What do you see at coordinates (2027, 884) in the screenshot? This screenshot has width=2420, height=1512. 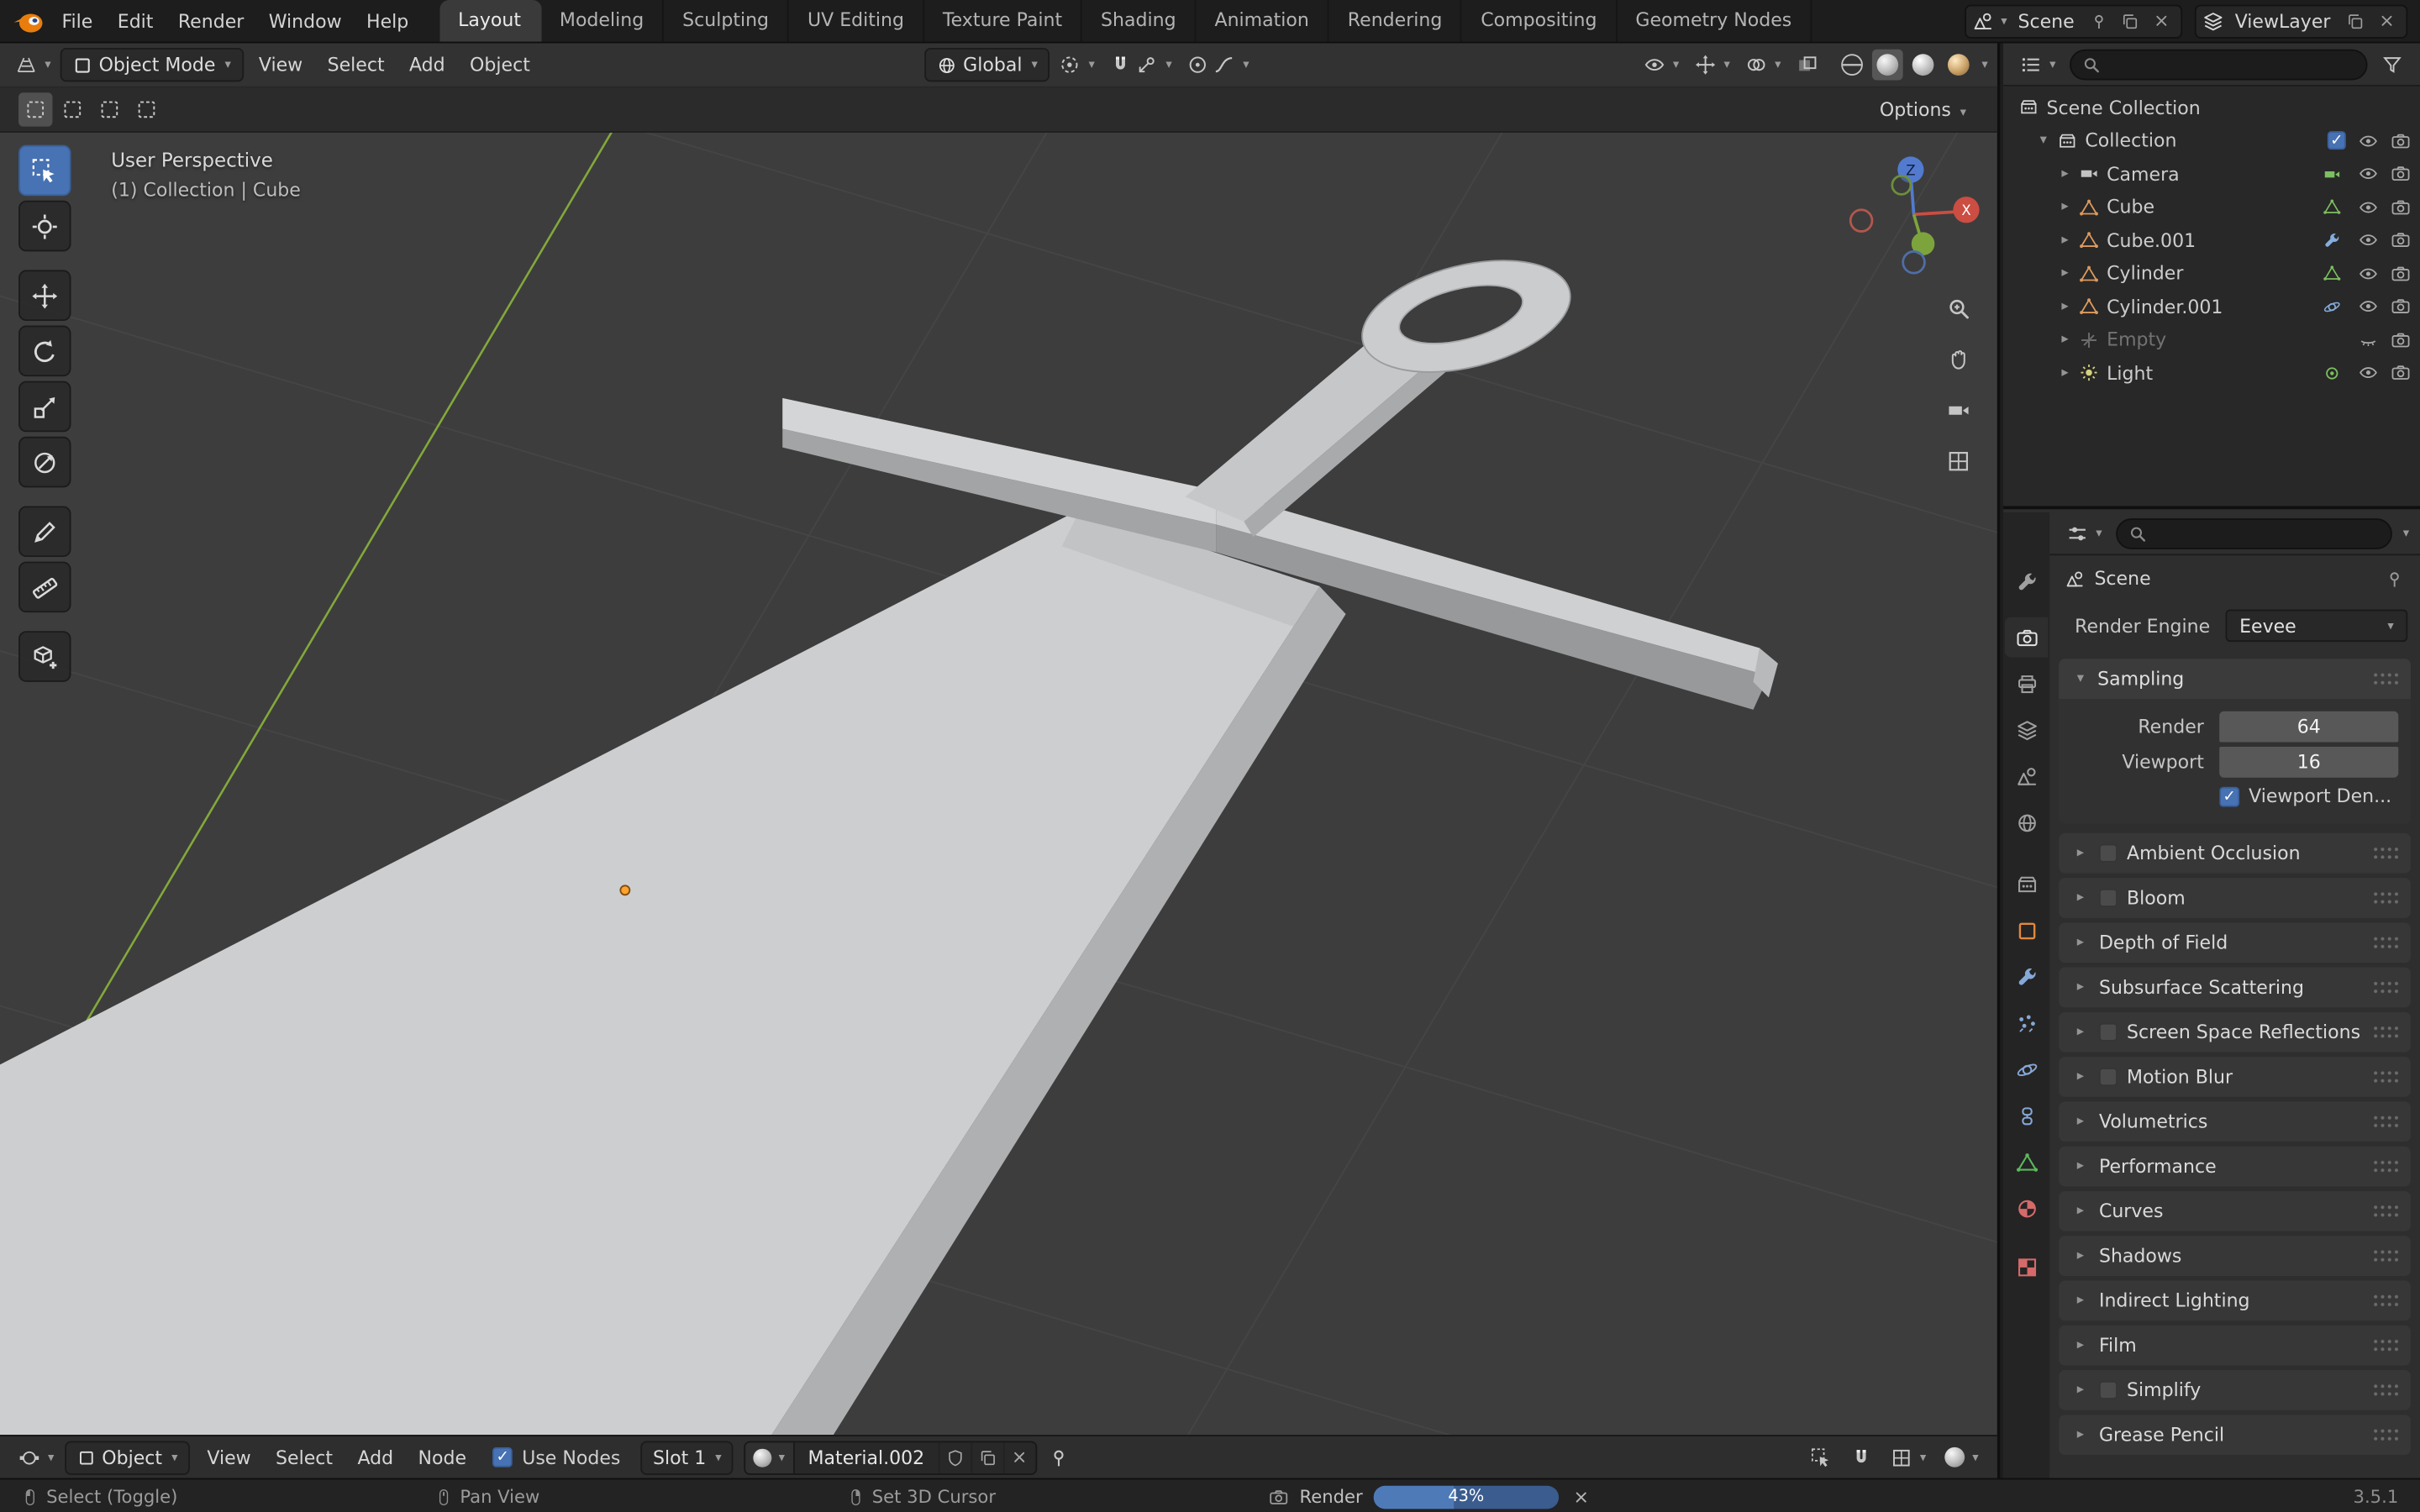 I see `properties-tab-collection` at bounding box center [2027, 884].